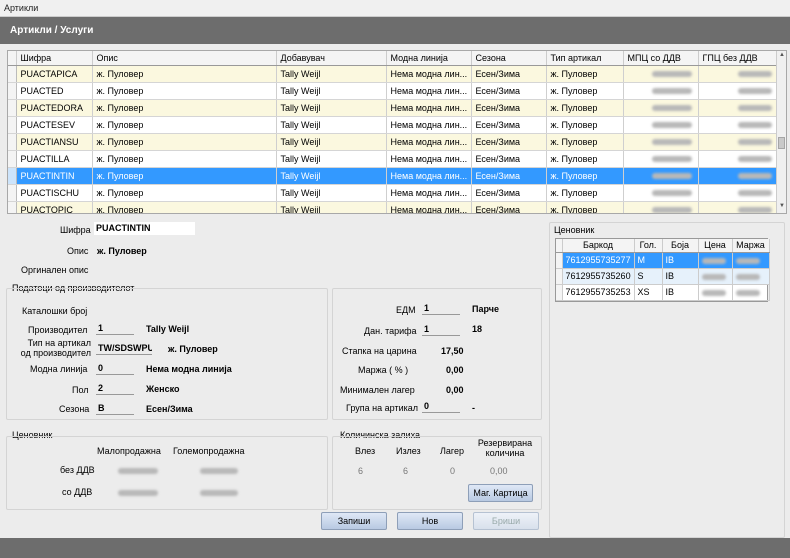  Describe the element at coordinates (781, 143) in the screenshot. I see `scroll-thumb` at that location.